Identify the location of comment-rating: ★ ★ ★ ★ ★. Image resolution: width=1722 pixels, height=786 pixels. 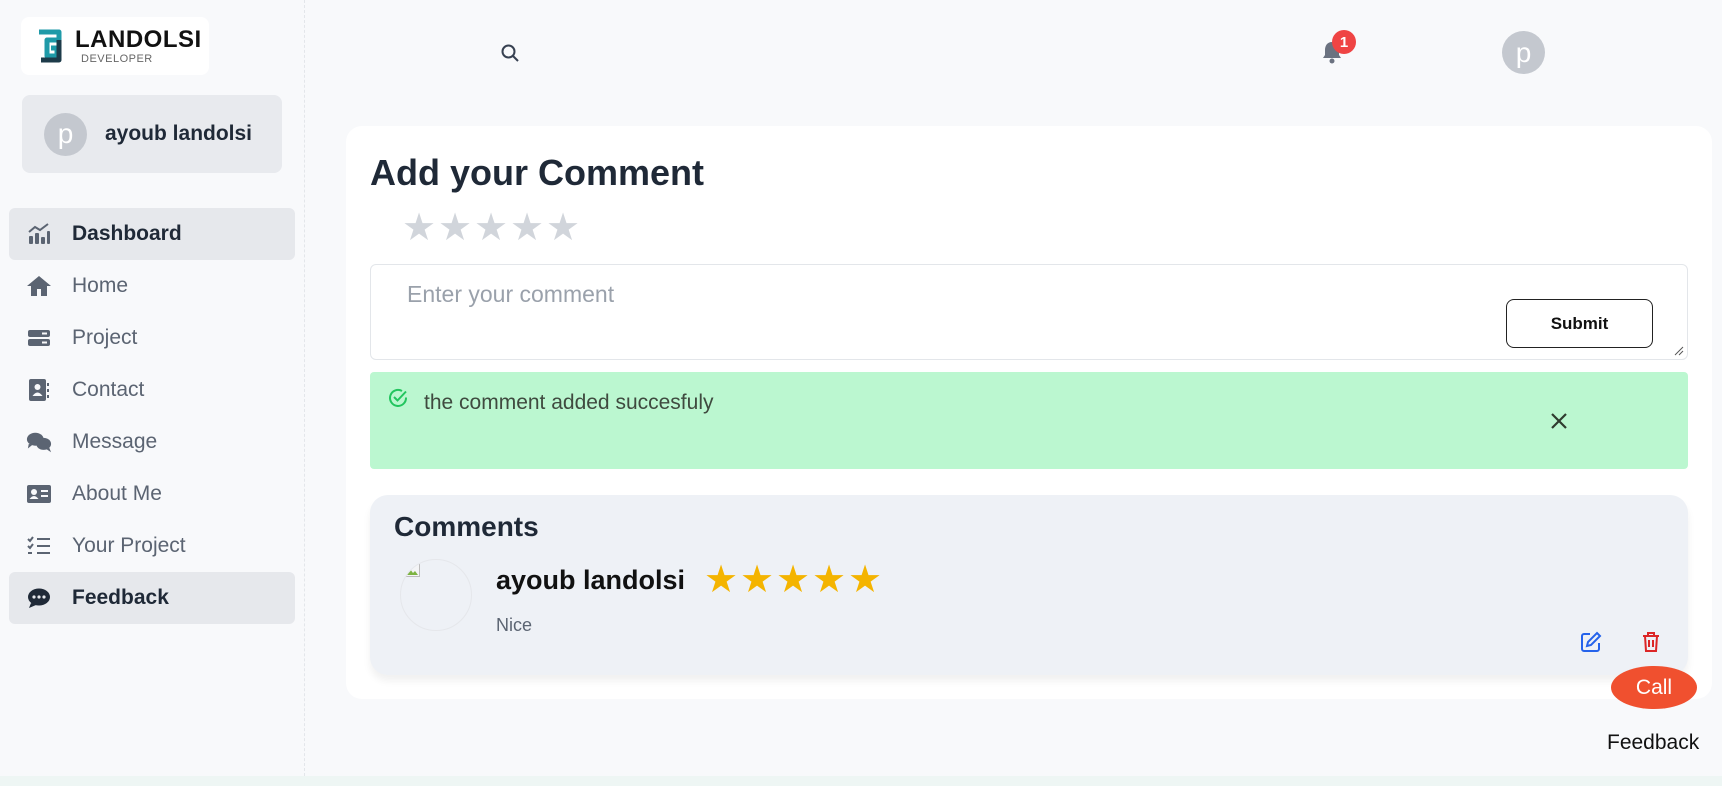
(793, 580).